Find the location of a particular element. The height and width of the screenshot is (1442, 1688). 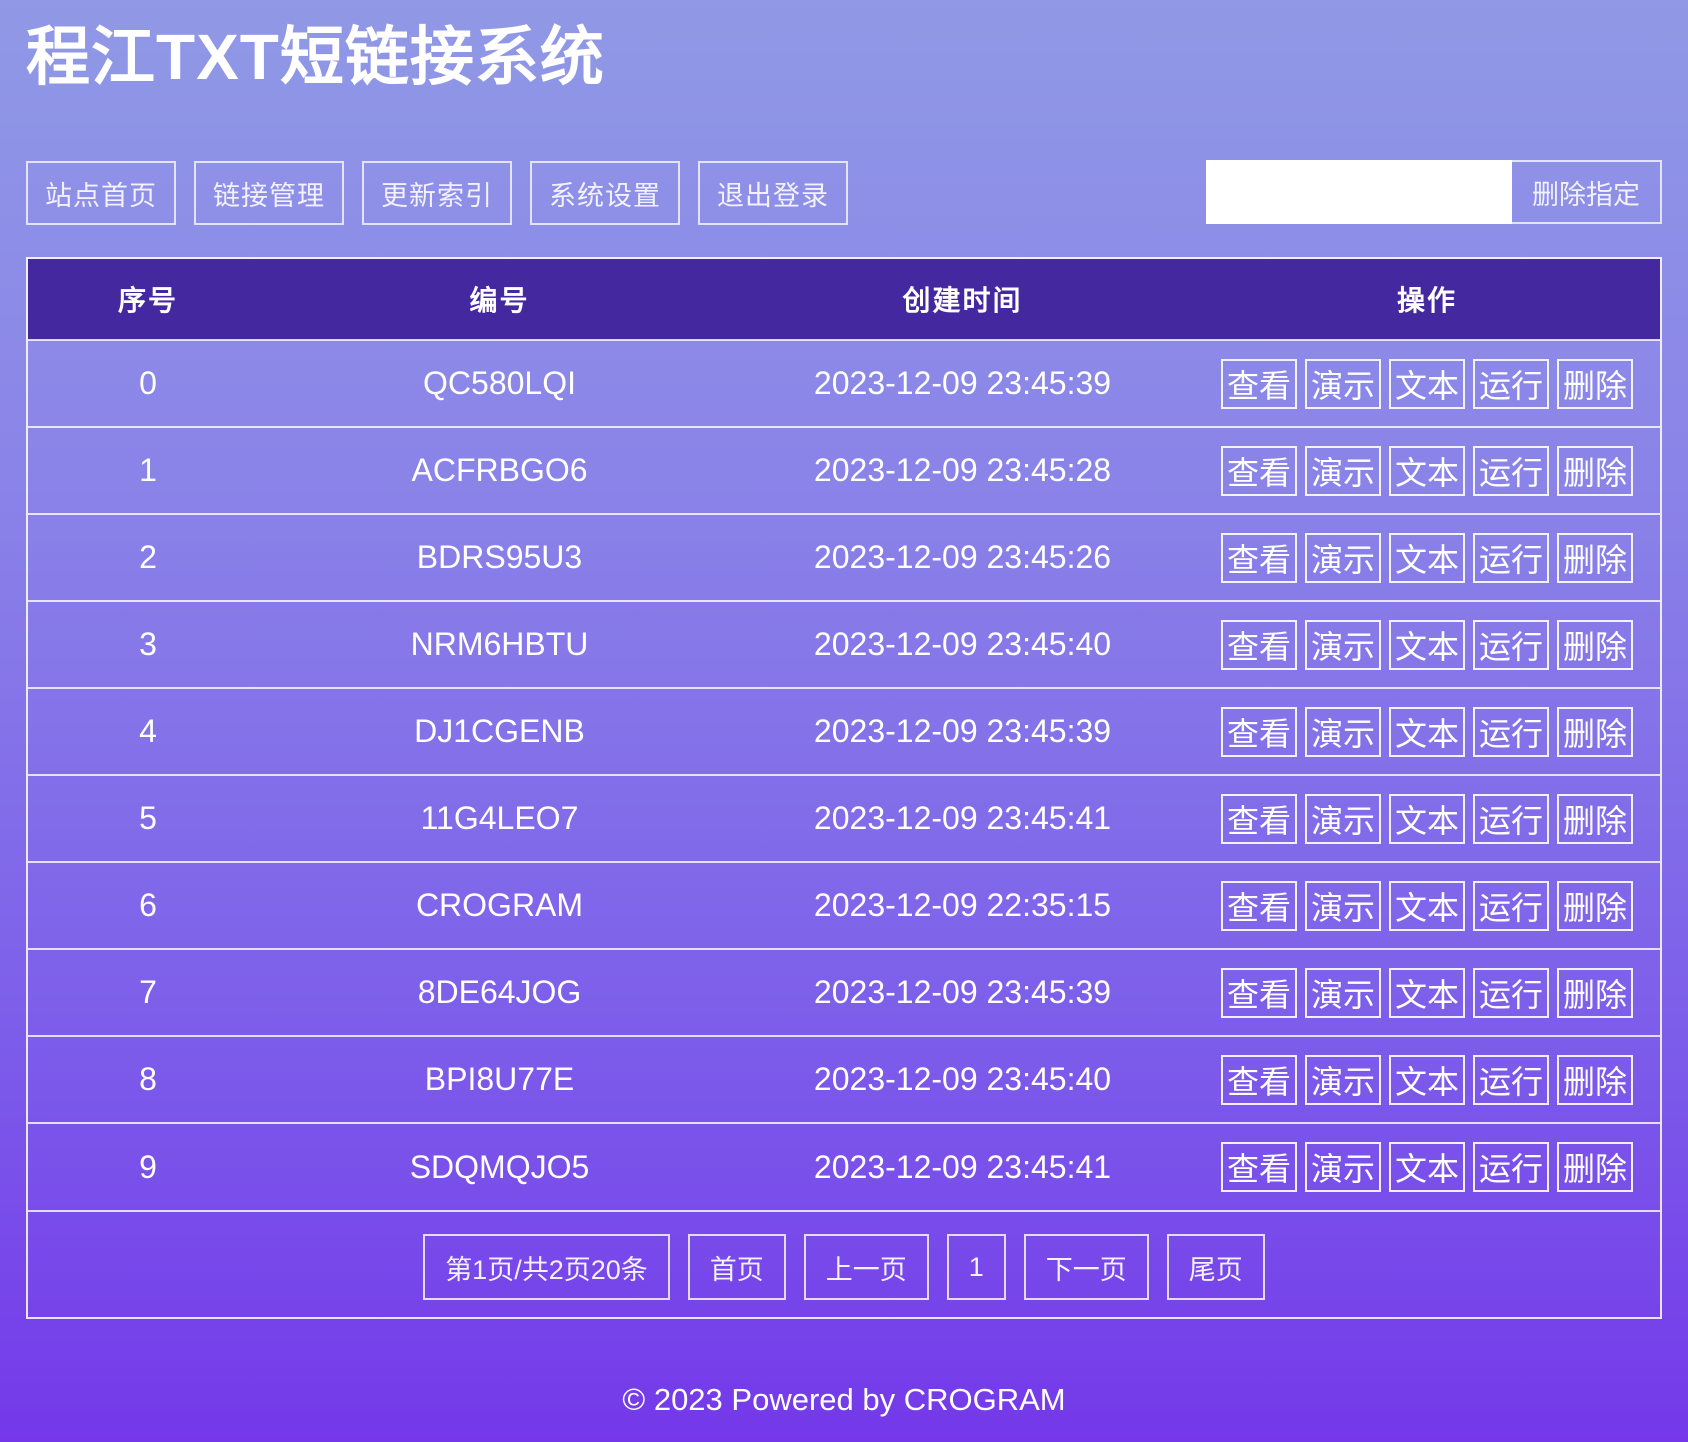

cell-created-time: 2023-12-09 23:45:28 is located at coordinates (962, 470).